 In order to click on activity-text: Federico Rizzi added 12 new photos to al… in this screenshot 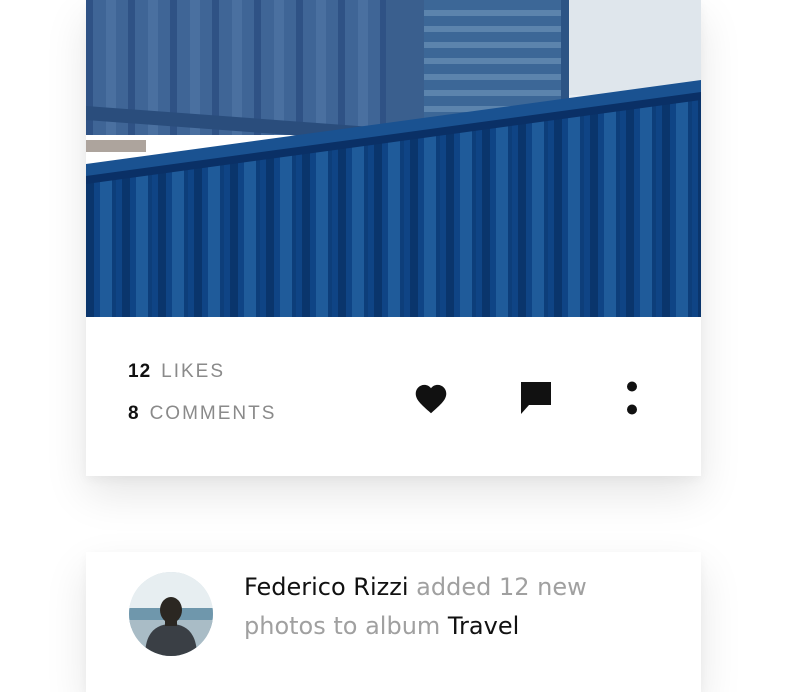, I will do `click(454, 607)`.